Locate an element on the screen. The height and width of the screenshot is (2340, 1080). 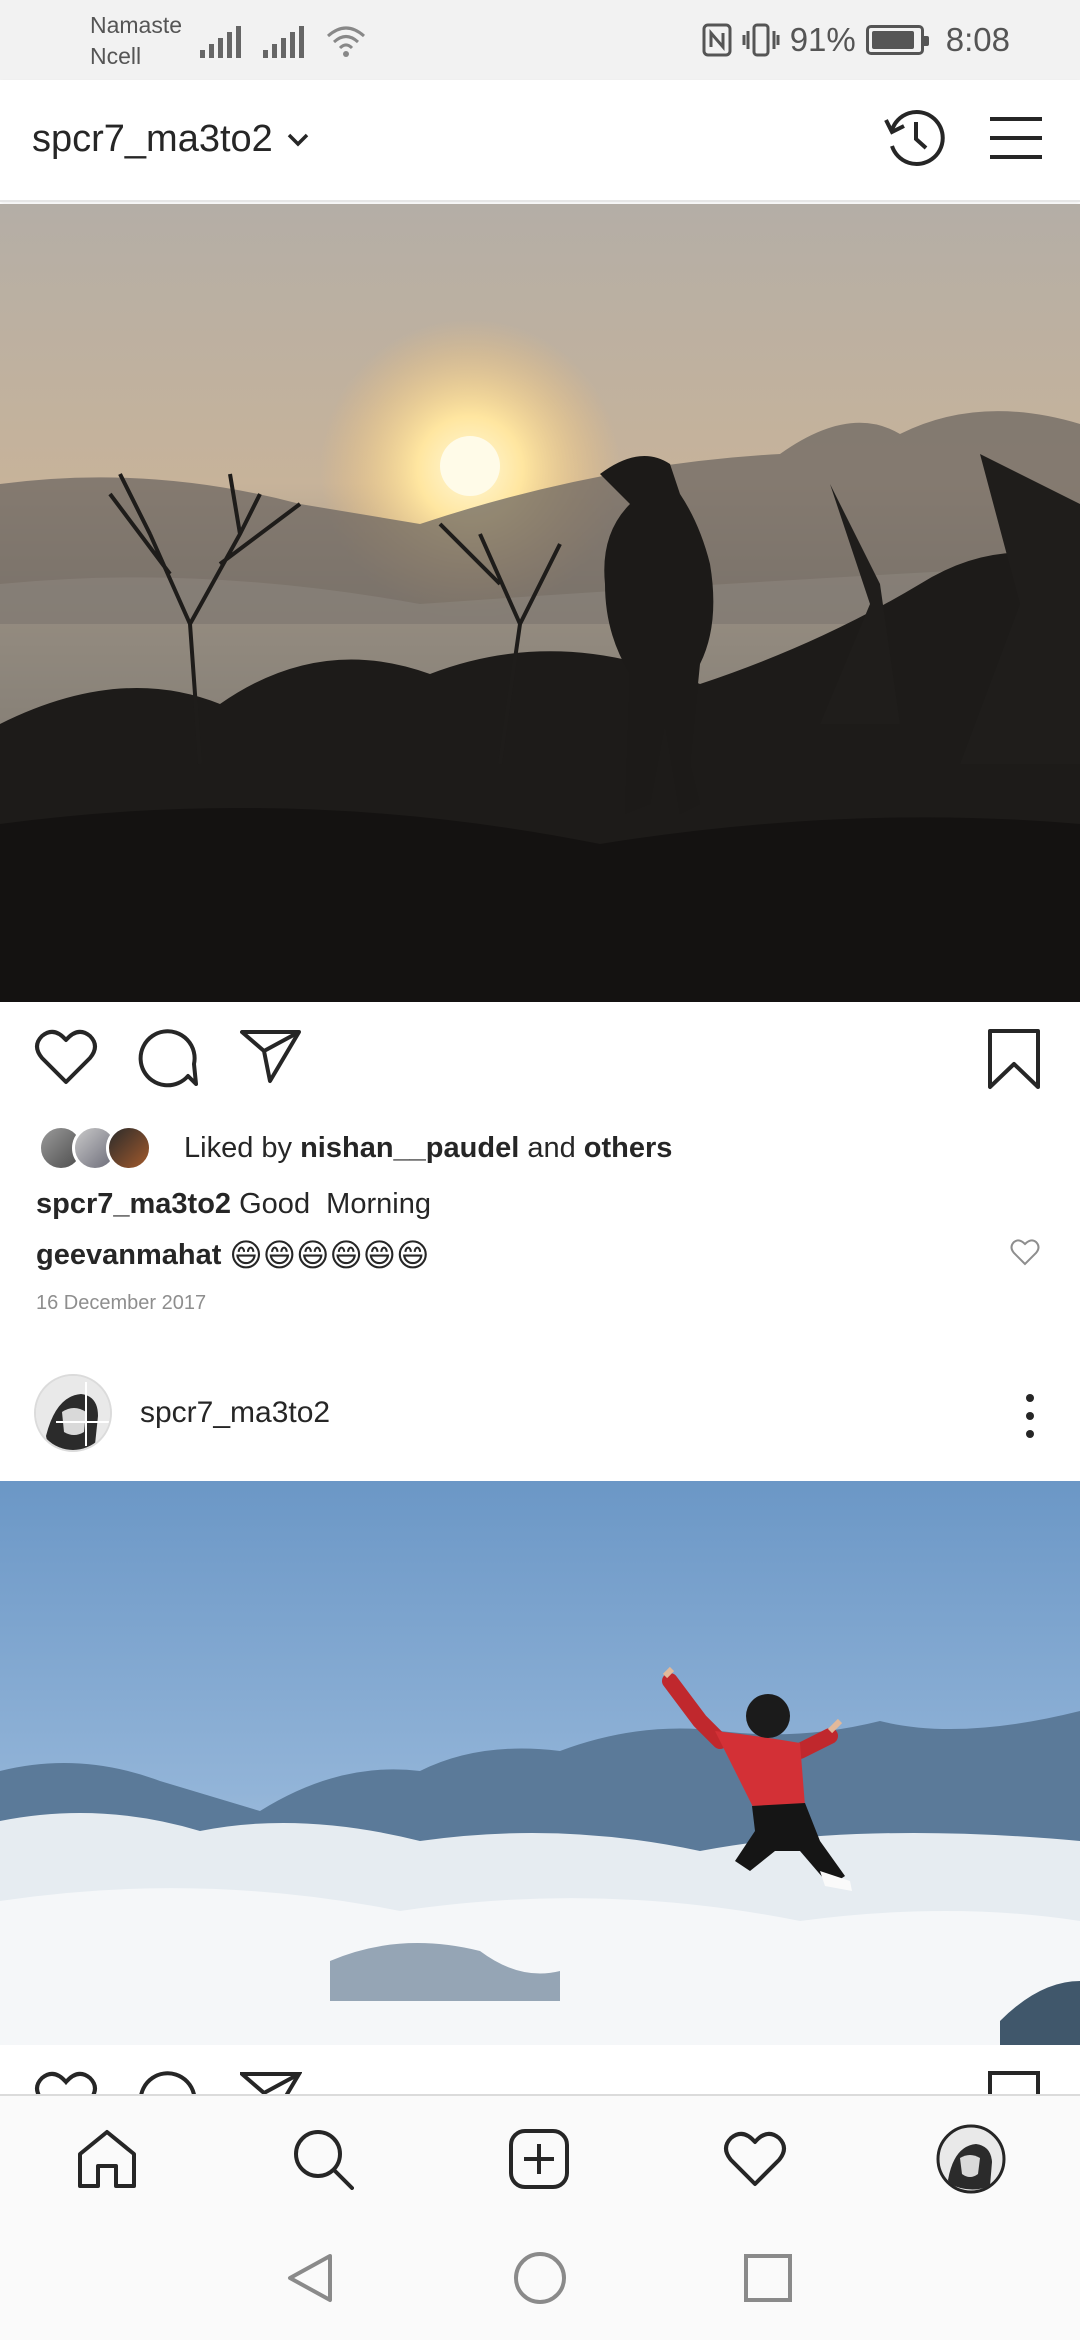
add-post-icon is located at coordinates (539, 2159).